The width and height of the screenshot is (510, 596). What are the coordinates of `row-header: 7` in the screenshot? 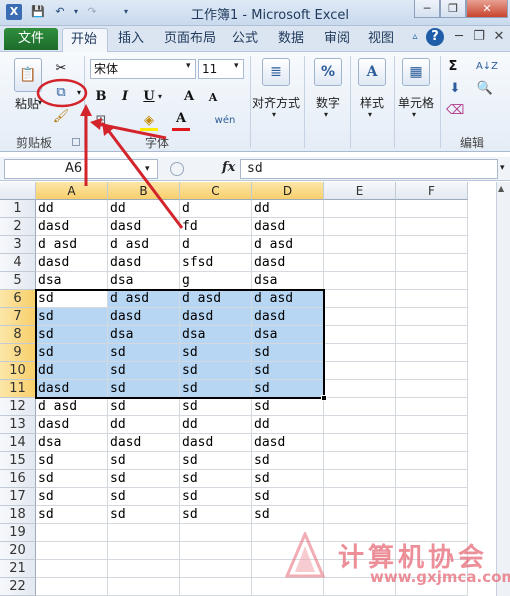 It's located at (18, 317).